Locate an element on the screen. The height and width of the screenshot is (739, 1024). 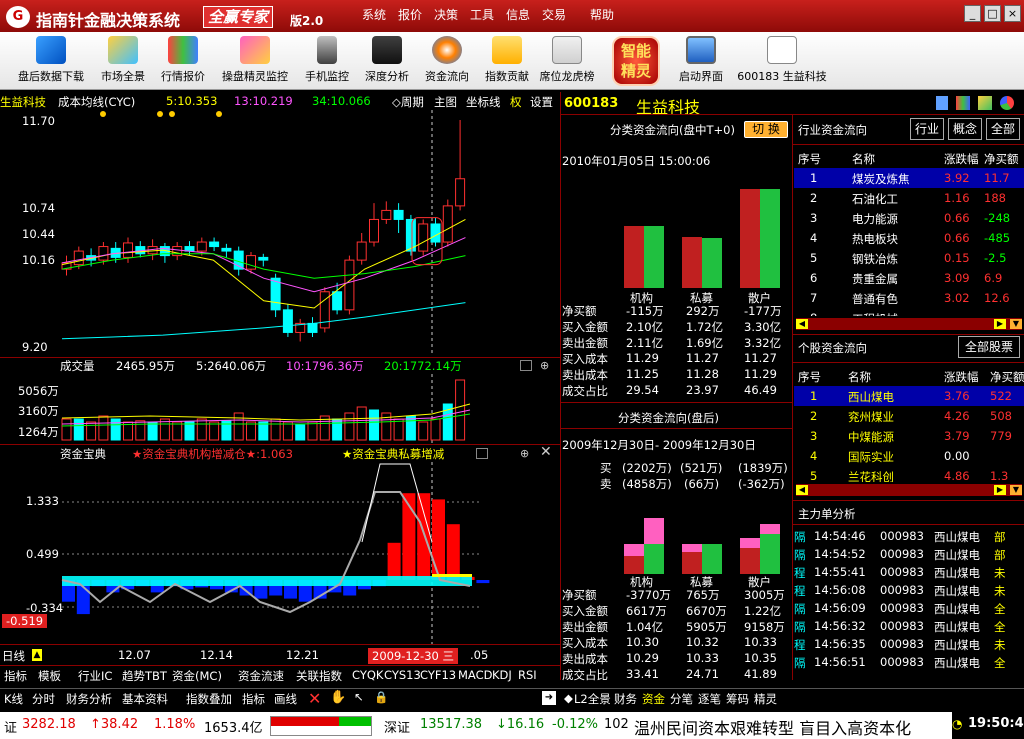
tool-download-data: 盘后数据下载 is located at coordinates (51, 60).